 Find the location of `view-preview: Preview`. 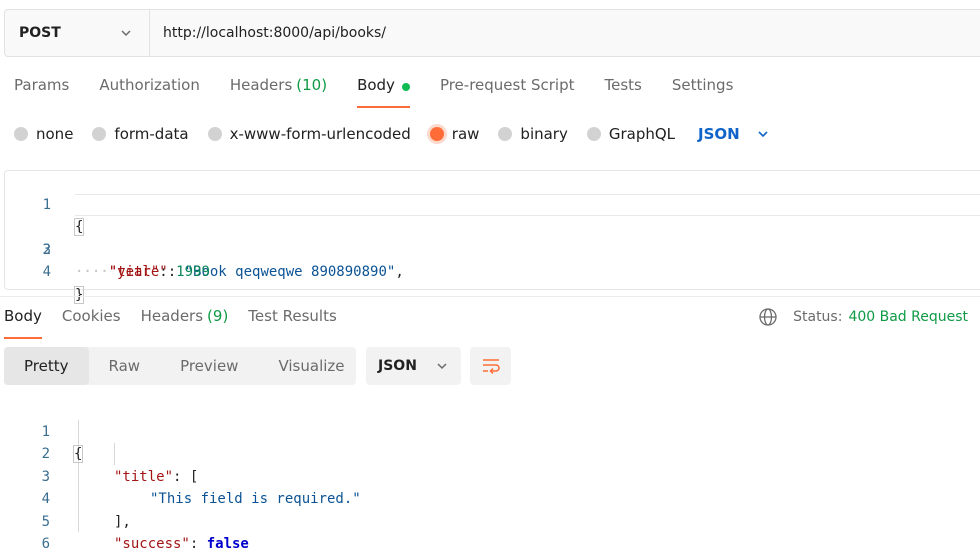

view-preview: Preview is located at coordinates (209, 366).